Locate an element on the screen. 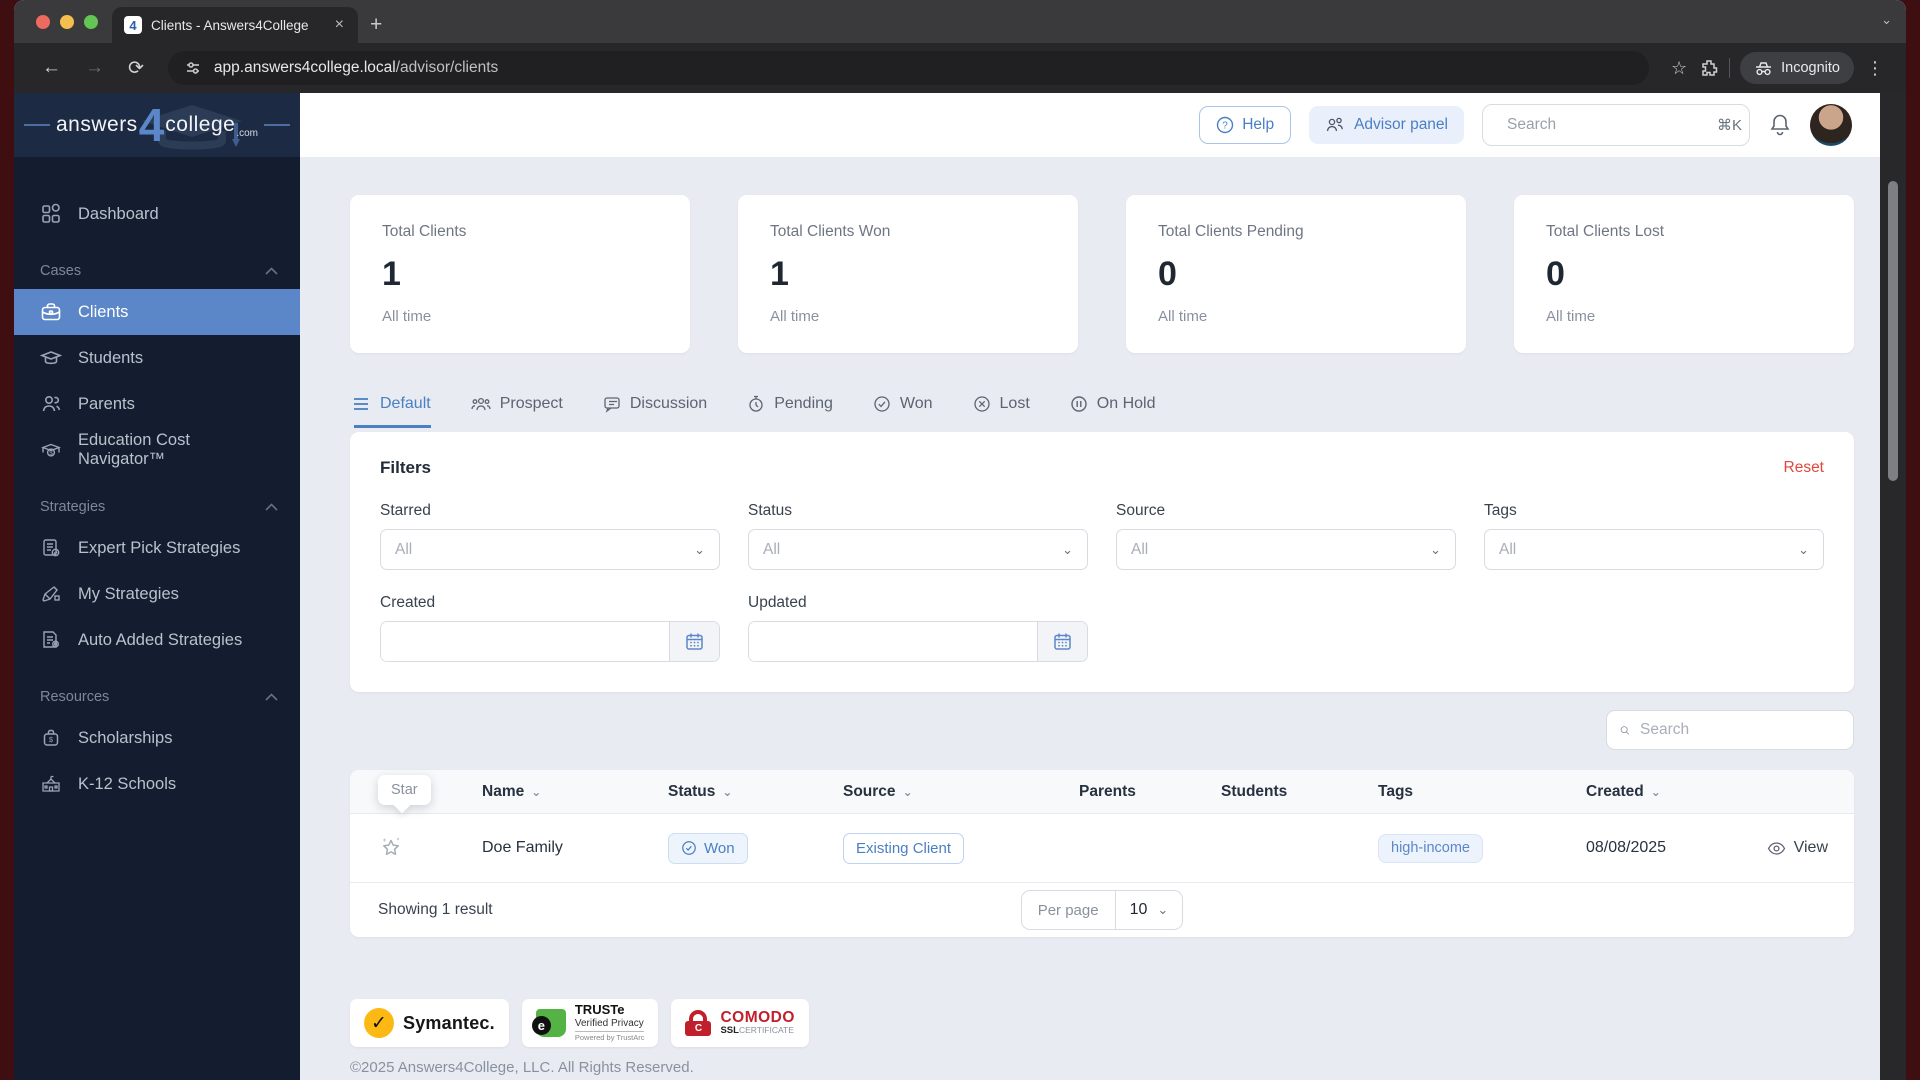  tab-lost: Lost is located at coordinates (1001, 411).